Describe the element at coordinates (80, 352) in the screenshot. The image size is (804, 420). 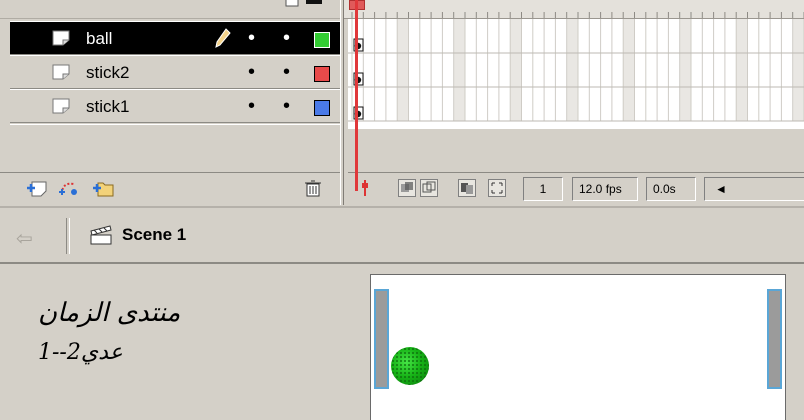
I see `arabic-text-line2: عدي2--1` at that location.